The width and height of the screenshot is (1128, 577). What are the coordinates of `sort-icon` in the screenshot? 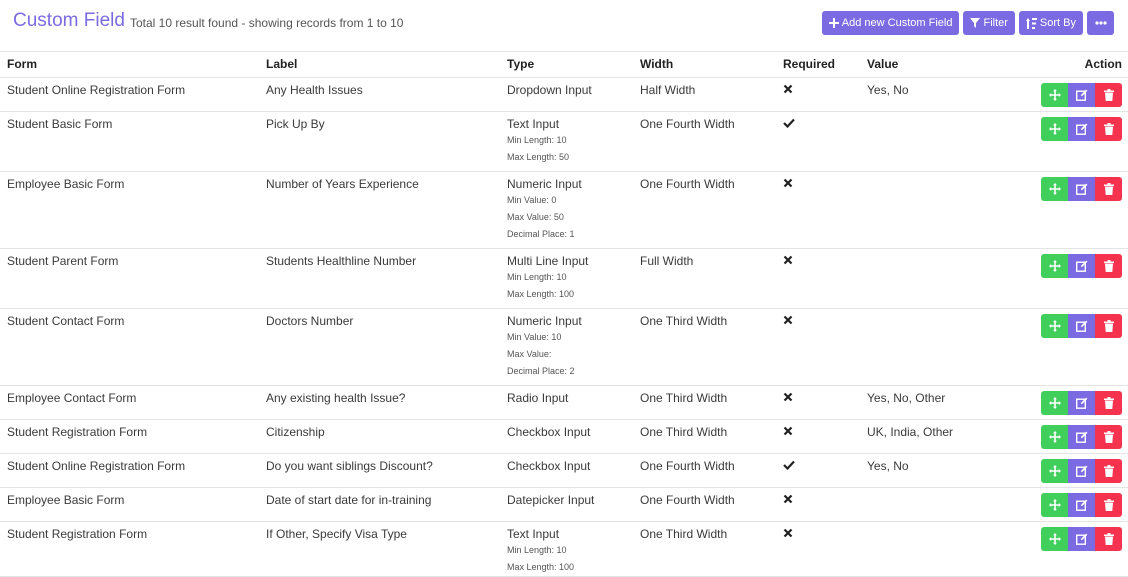 It's located at (1031, 23).